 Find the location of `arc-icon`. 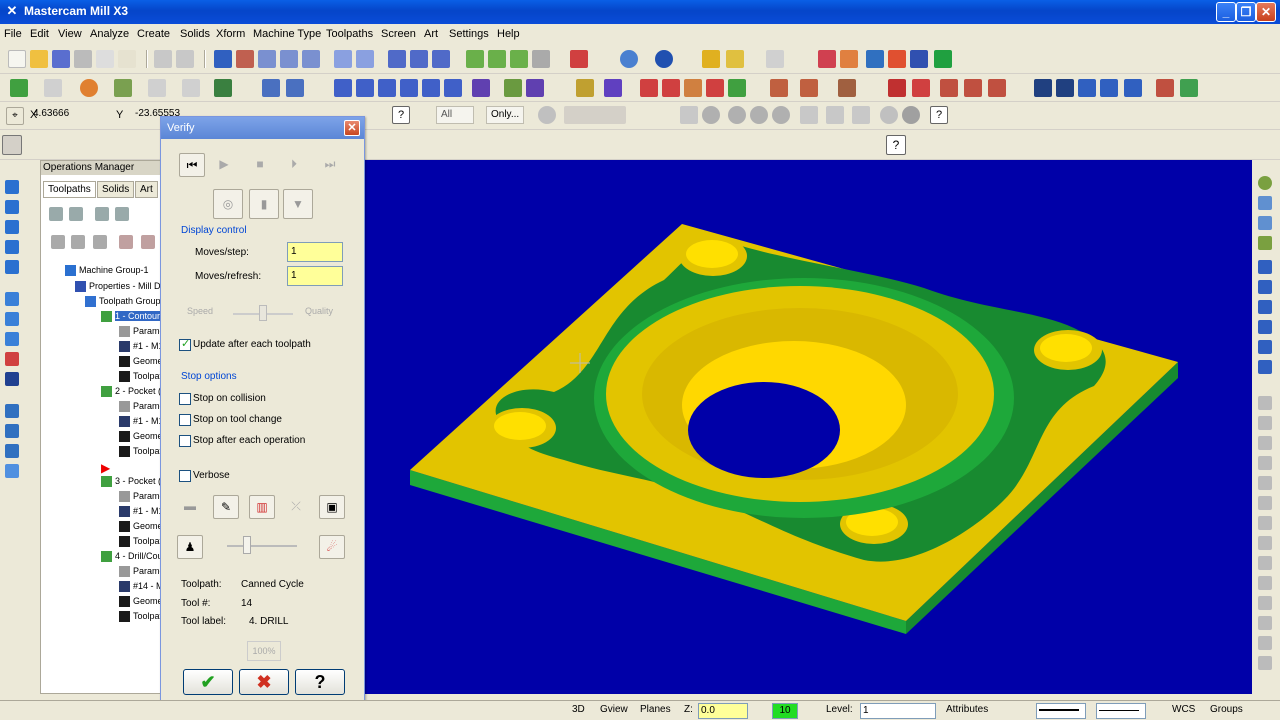

arc-icon is located at coordinates (12, 227).